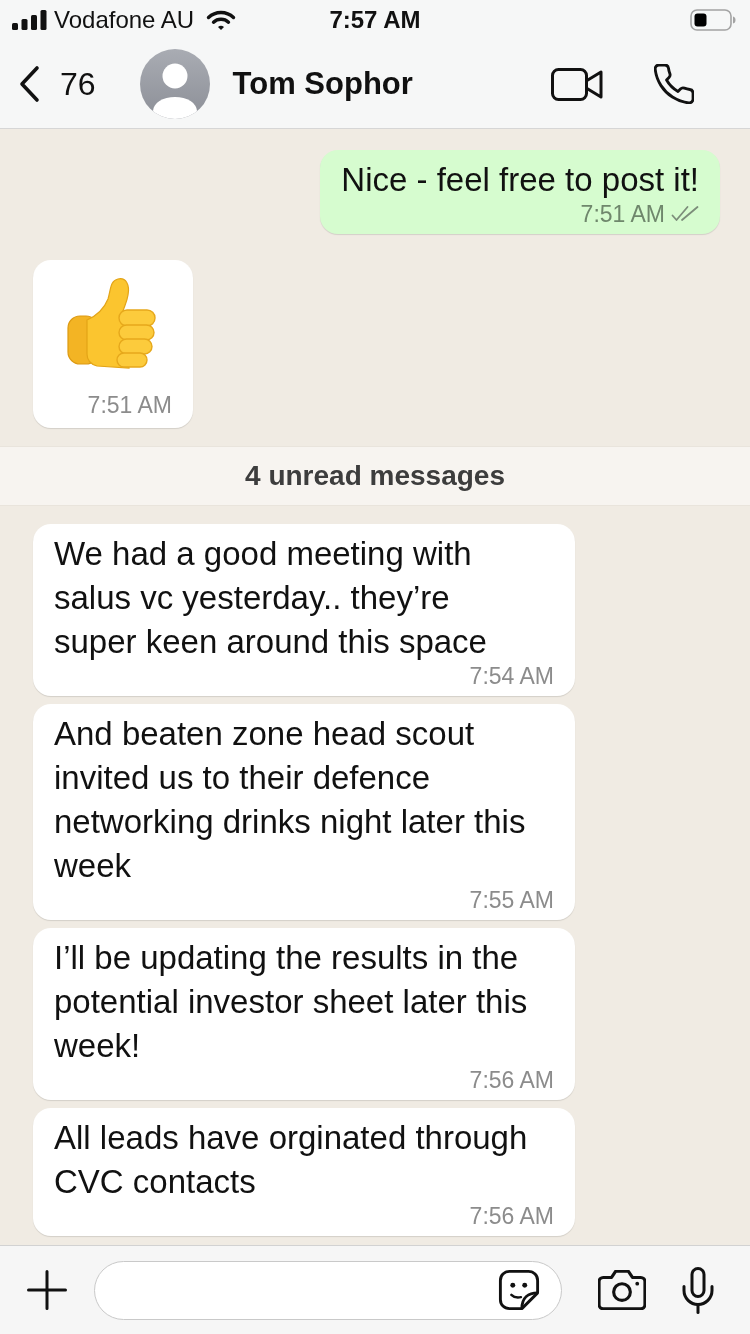 This screenshot has height=1334, width=750. What do you see at coordinates (124, 20) in the screenshot?
I see `carrier-name: Vodafone AU` at bounding box center [124, 20].